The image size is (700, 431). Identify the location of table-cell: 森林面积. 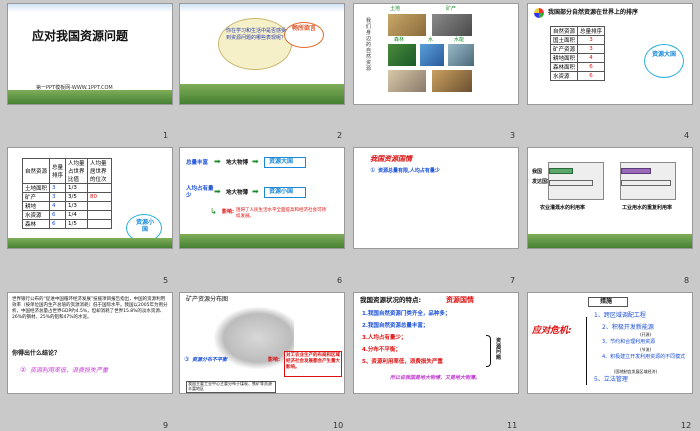
(564, 67).